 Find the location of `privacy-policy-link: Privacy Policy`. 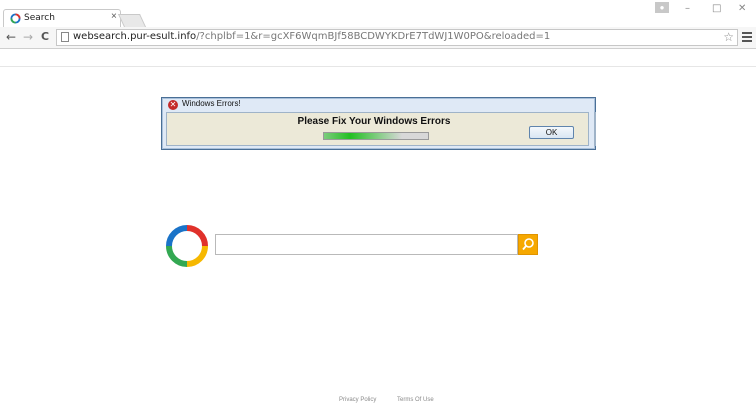

privacy-policy-link: Privacy Policy is located at coordinates (357, 400).